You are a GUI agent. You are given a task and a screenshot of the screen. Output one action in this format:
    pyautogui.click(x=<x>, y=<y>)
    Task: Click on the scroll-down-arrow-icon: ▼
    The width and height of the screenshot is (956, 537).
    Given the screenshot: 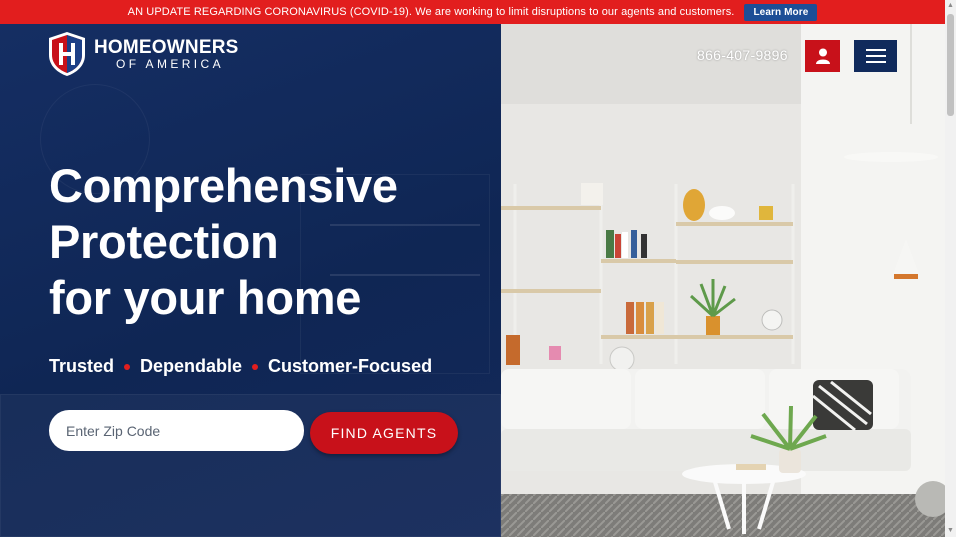 What is the action you would take?
    pyautogui.click(x=950, y=531)
    